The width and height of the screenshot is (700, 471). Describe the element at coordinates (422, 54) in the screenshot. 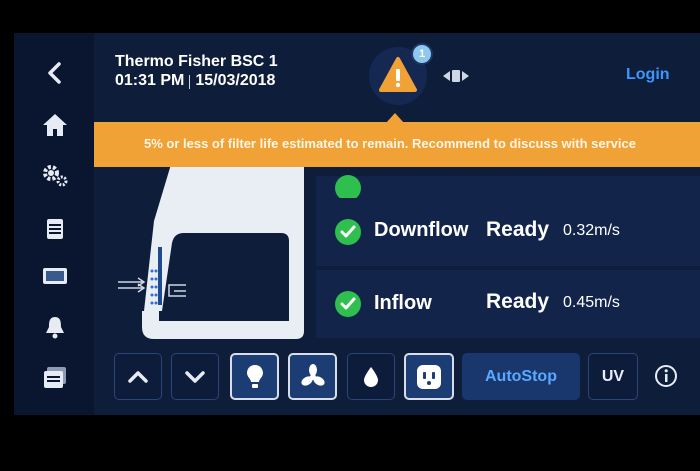

I see `alert-count-badge: 1` at that location.